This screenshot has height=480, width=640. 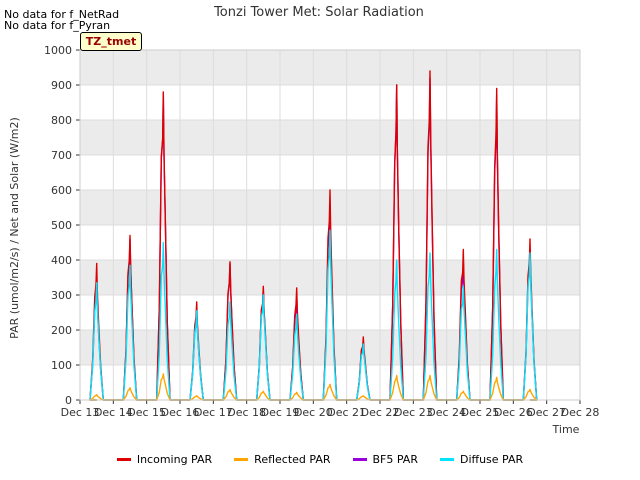 I want to click on legend-swatch-reflected, so click(x=241, y=459).